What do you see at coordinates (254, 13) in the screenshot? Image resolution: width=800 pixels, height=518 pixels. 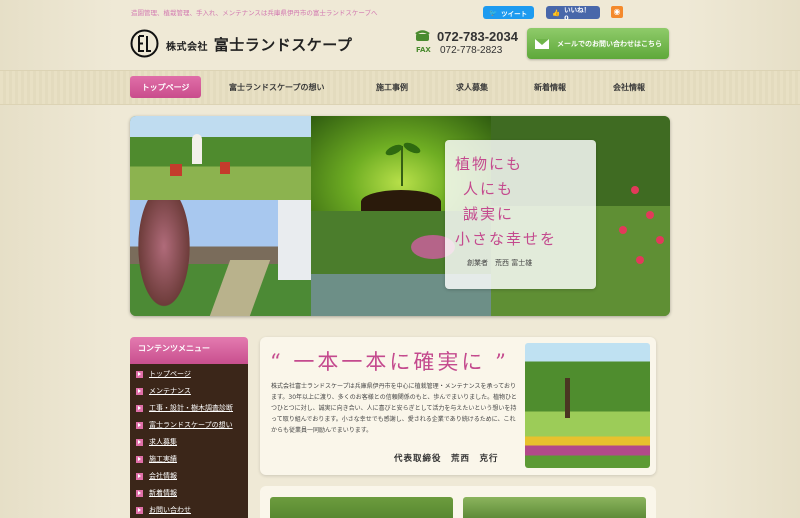 I see `site-tagline: 造園管理、植栽管理、手入れ、メンテナンスは兵庫県伊丹市の富士ランドスケープへ` at bounding box center [254, 13].